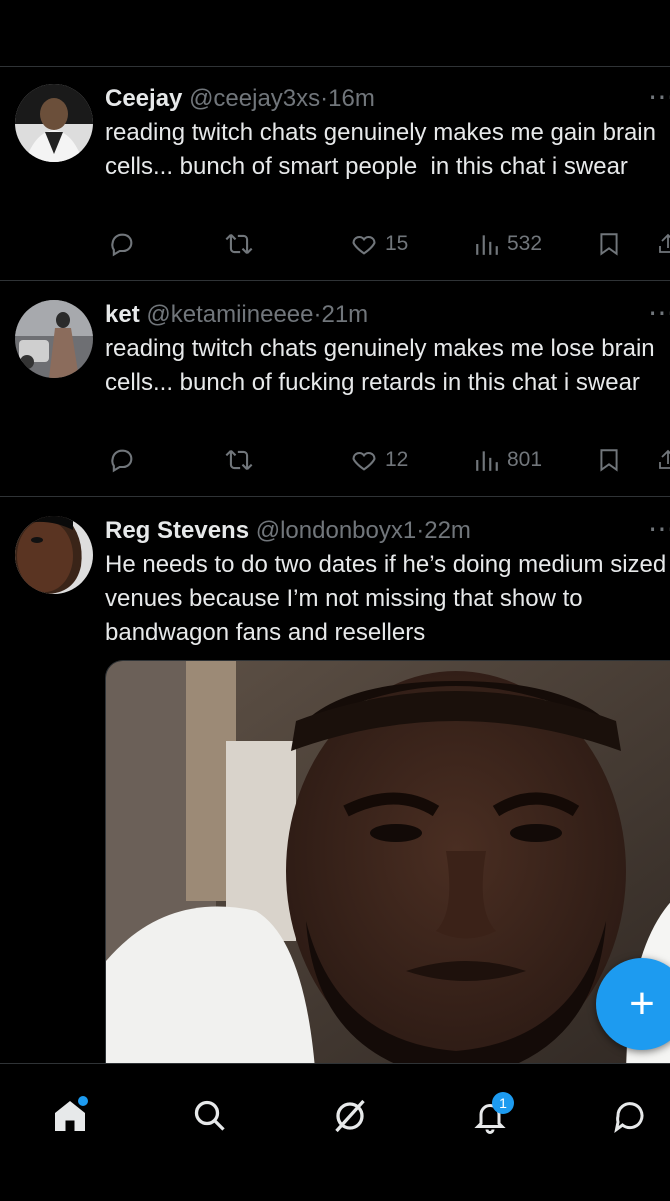 The height and width of the screenshot is (1201, 670). I want to click on nav-messages, so click(630, 1116).